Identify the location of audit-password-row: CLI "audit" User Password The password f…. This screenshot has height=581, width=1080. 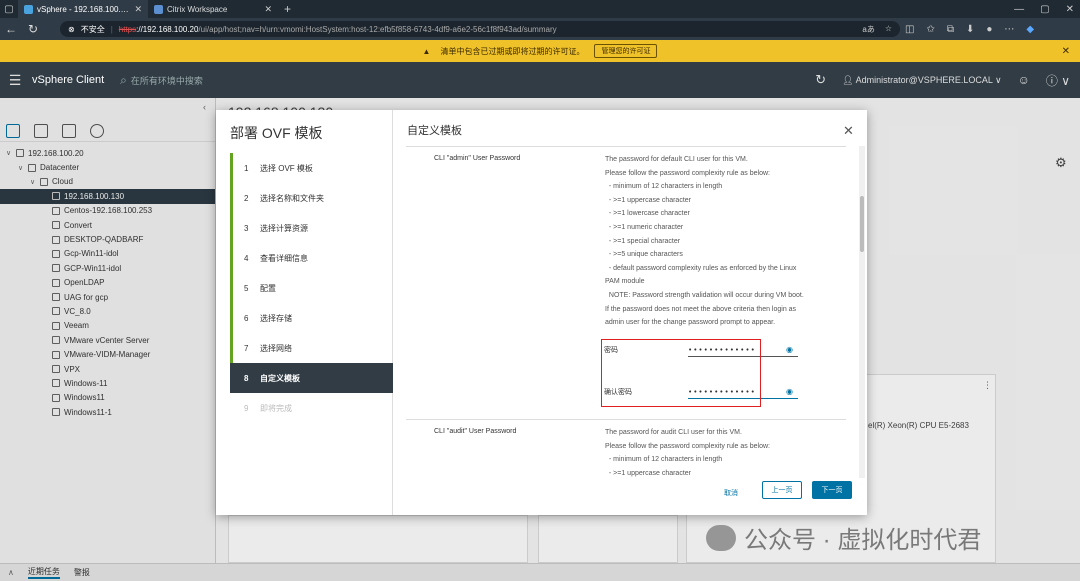
(626, 448).